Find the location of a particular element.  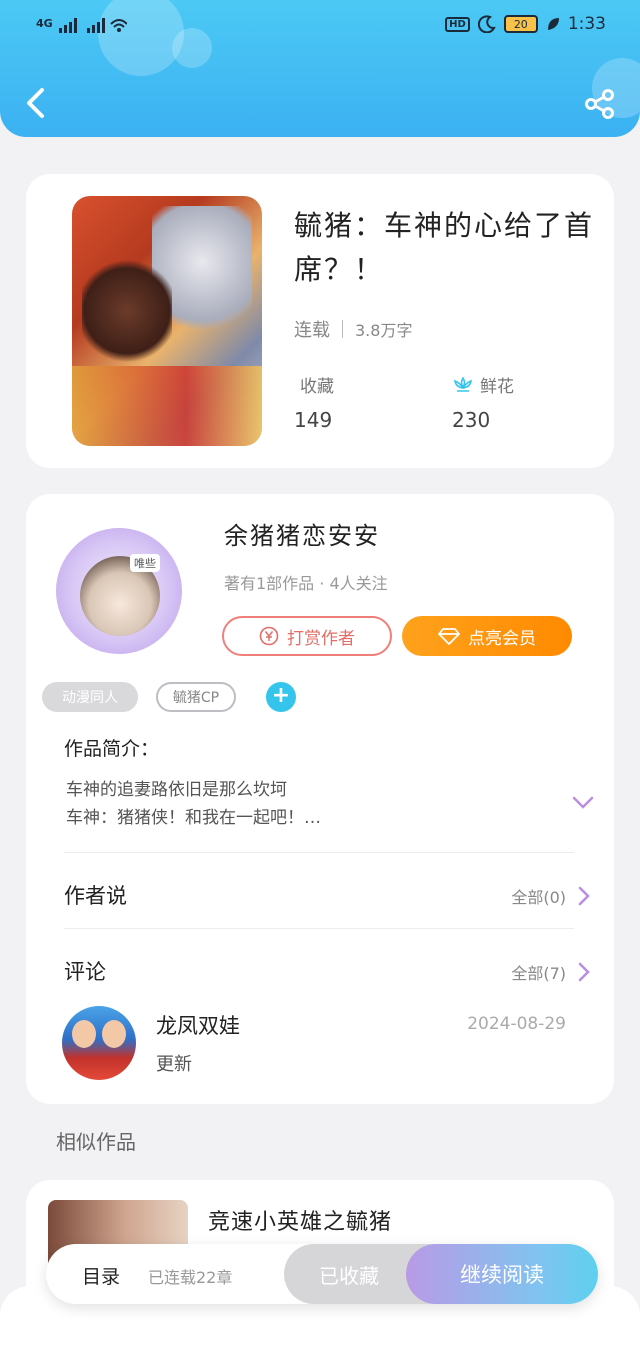

continue-reading-label: 继续阅读 is located at coordinates (502, 1275).